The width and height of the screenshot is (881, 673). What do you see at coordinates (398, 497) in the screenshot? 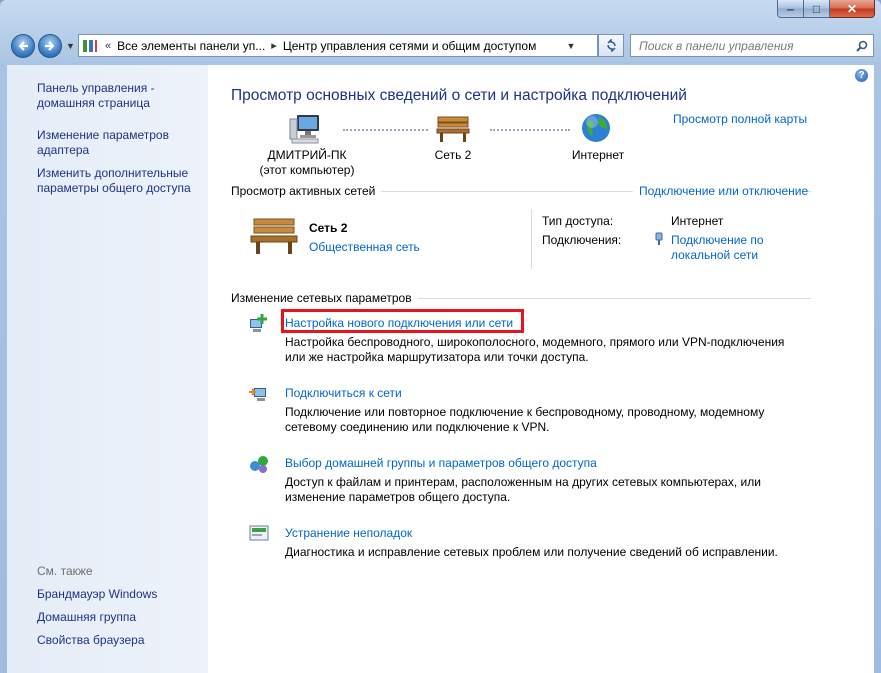
I see `task-description: изменение параметров общего доступа.` at bounding box center [398, 497].